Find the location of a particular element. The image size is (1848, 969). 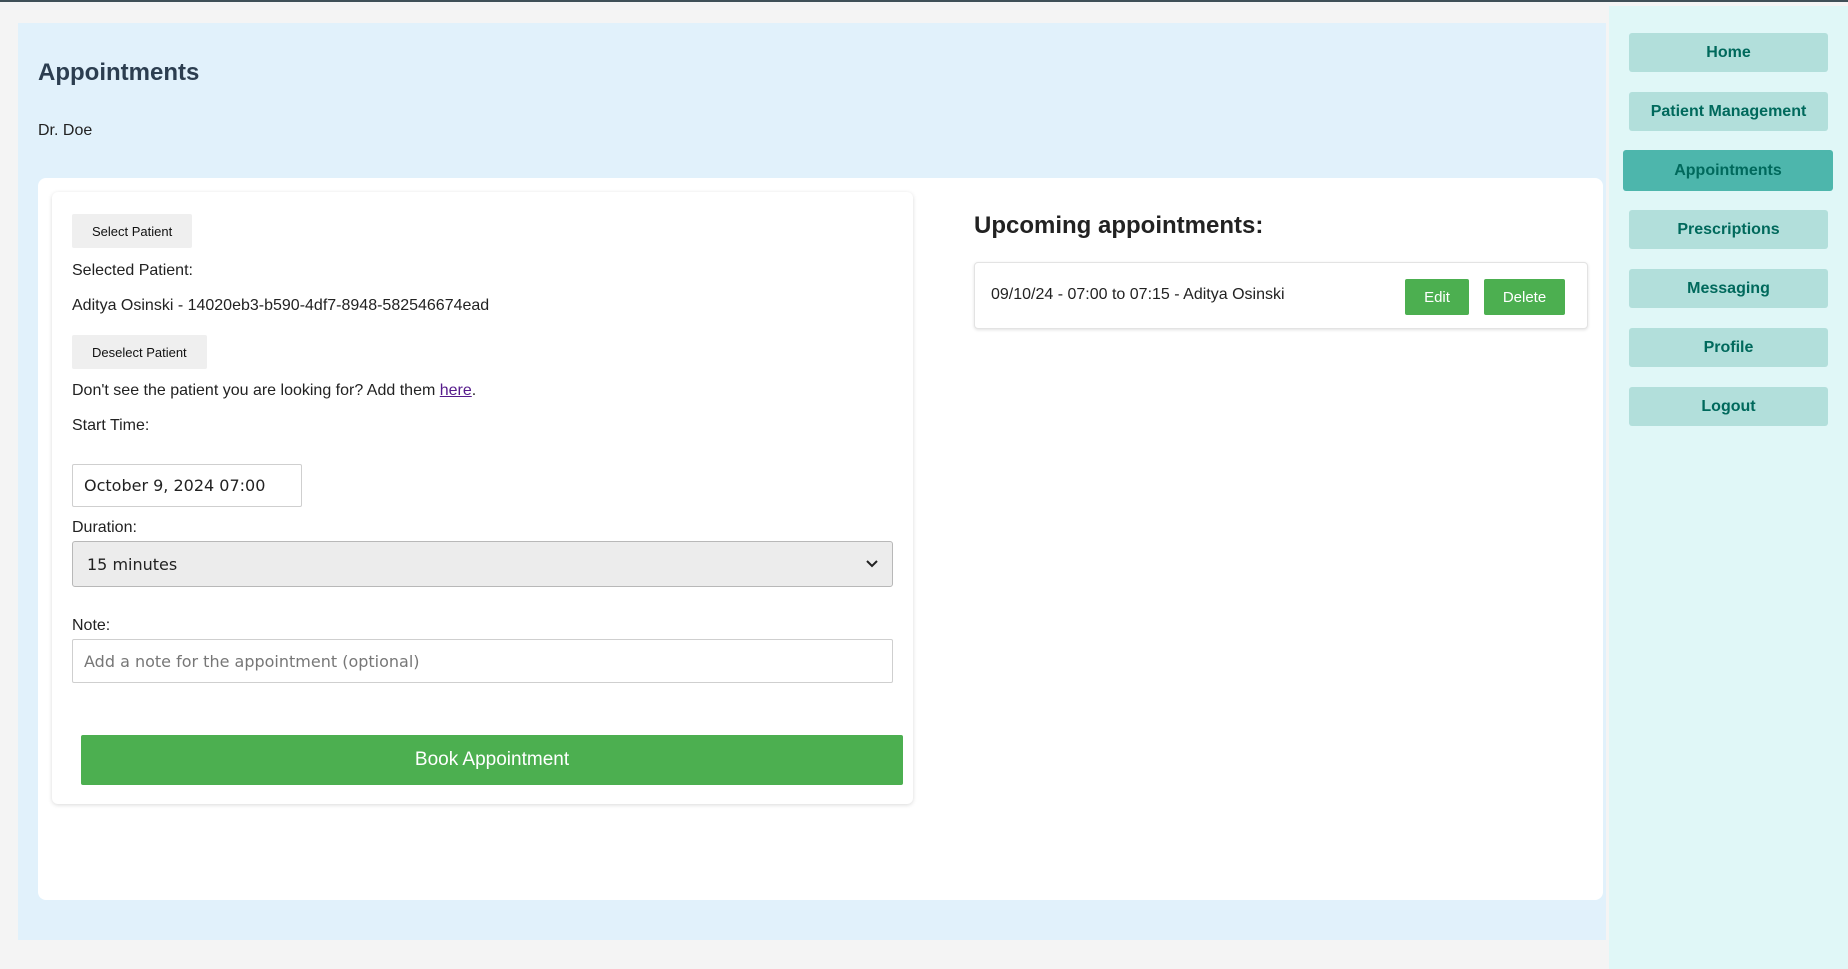

book-appointment-button: Book Appointment is located at coordinates (492, 760).